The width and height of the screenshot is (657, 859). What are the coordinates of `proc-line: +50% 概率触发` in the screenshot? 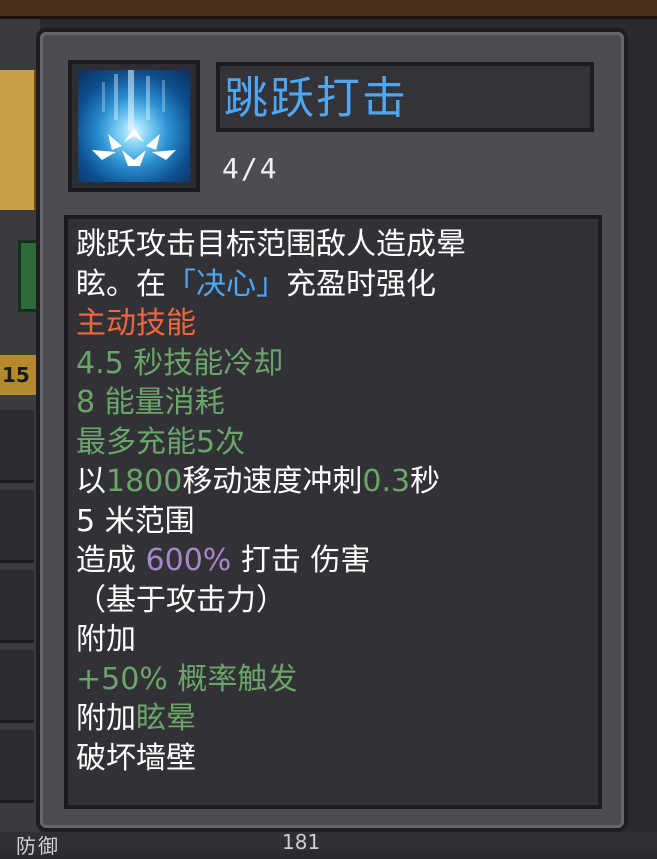 It's located at (333, 680).